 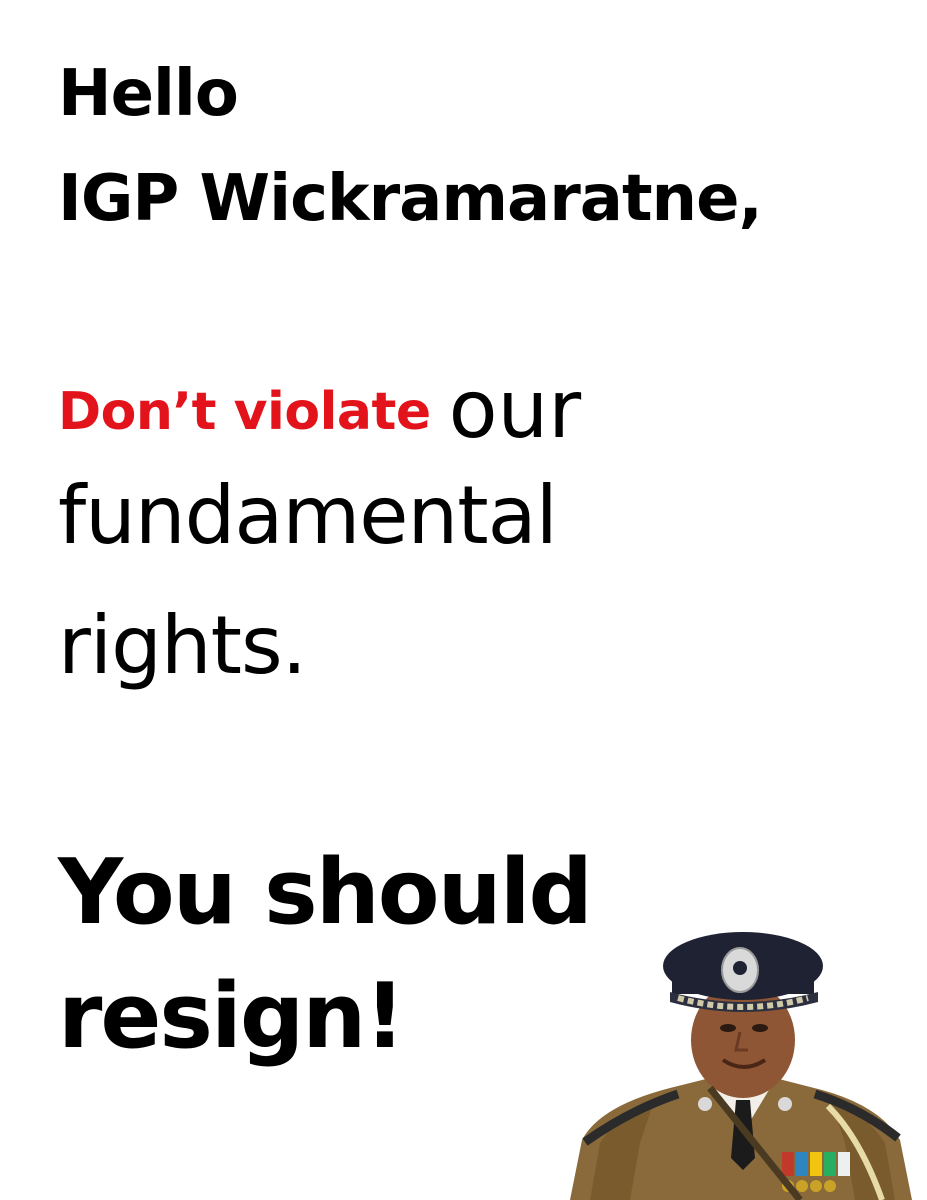 What do you see at coordinates (410, 199) in the screenshot?
I see `greeting-line-name: IGP Wickramaratne,` at bounding box center [410, 199].